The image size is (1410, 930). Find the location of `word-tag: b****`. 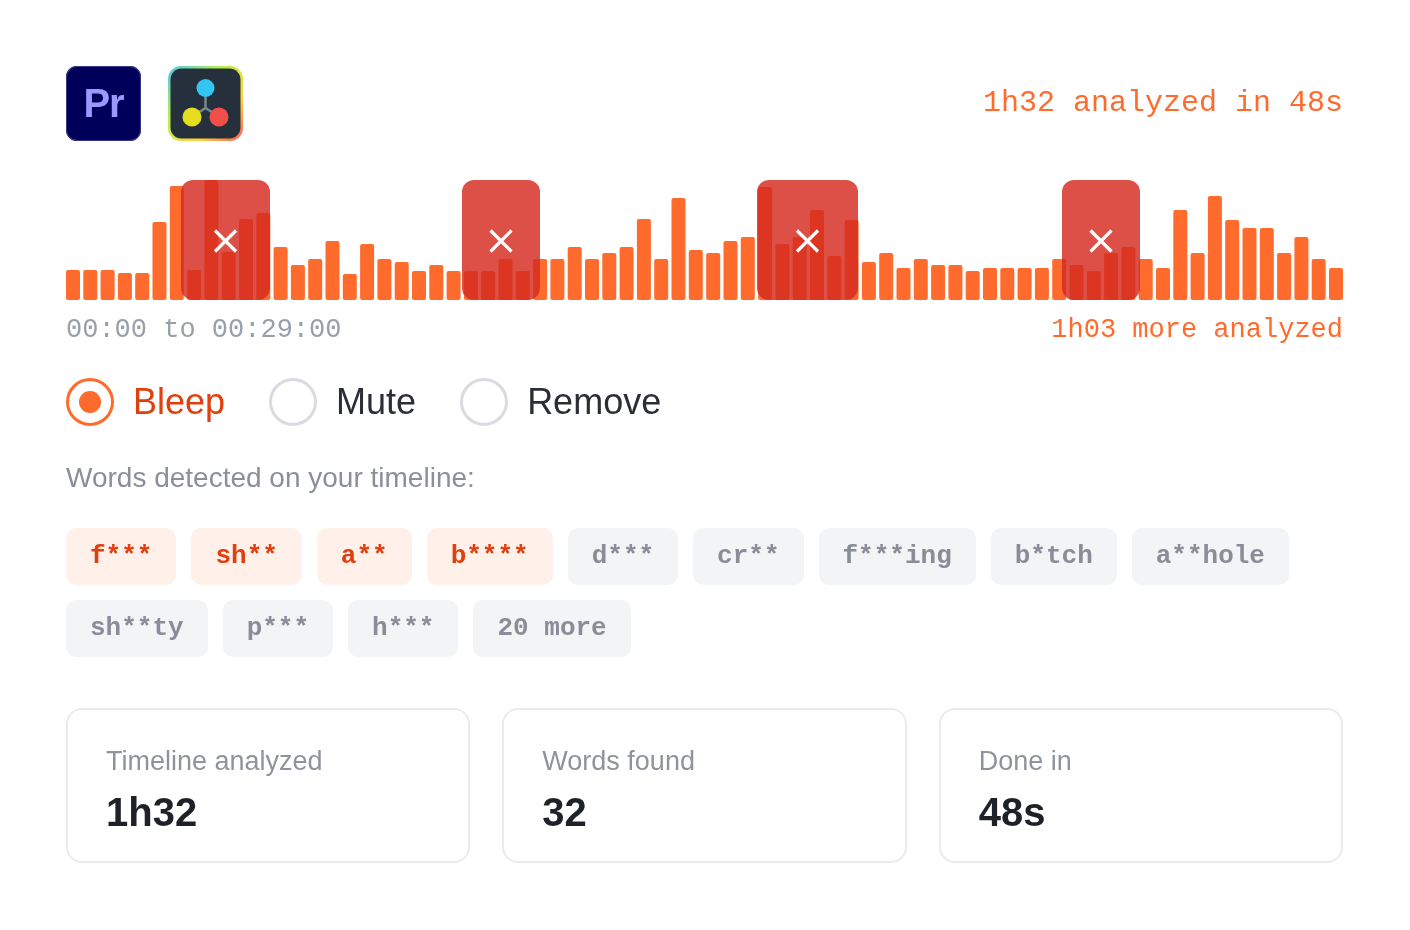

word-tag: b**** is located at coordinates (489, 556).